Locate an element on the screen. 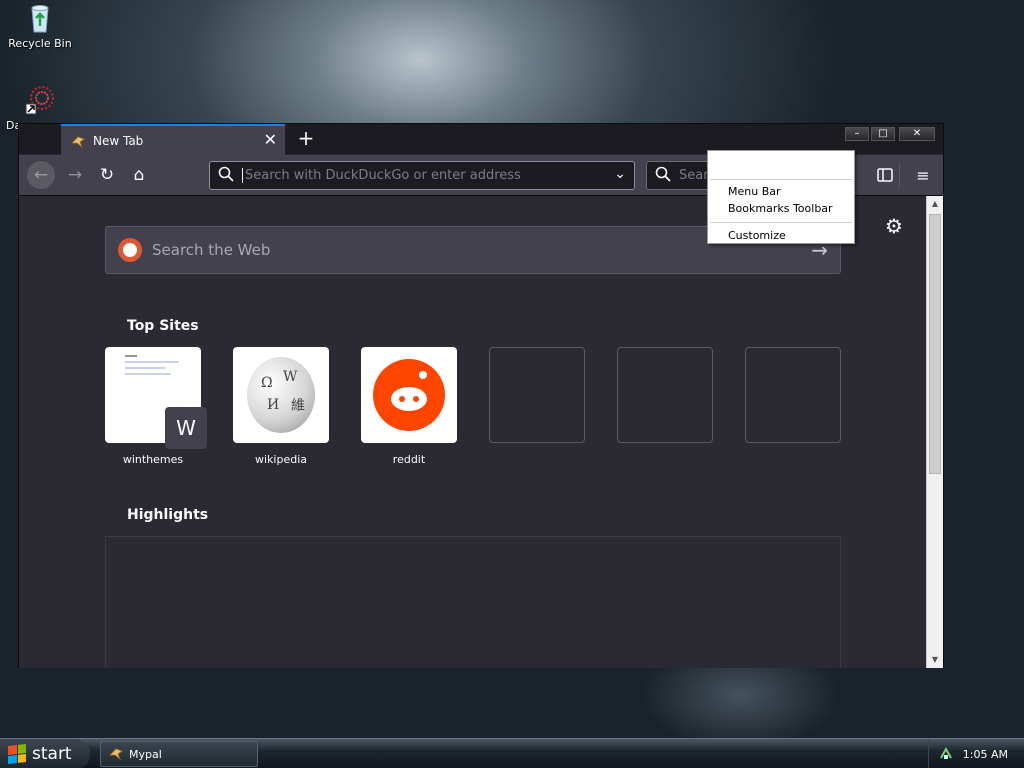  top-site-label: wikipedia is located at coordinates (280, 459).